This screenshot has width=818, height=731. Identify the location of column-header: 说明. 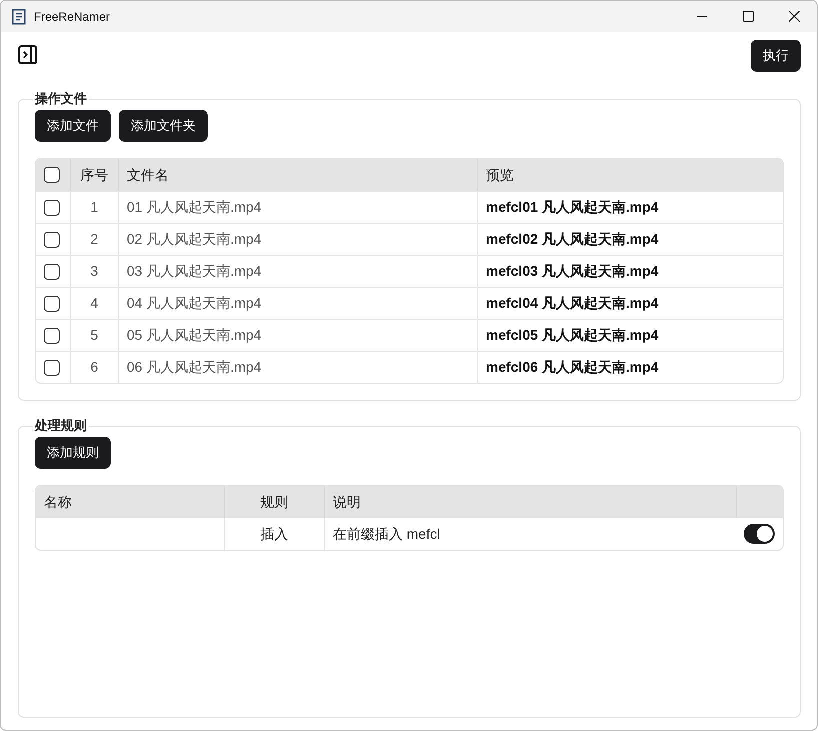
(530, 502).